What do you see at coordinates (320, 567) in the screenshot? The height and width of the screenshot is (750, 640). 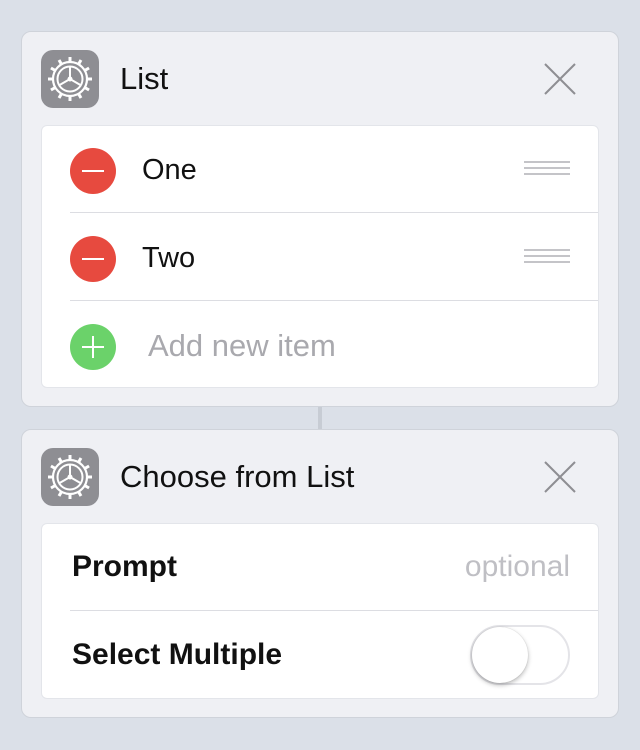 I see `prompt-row: Prompt` at bounding box center [320, 567].